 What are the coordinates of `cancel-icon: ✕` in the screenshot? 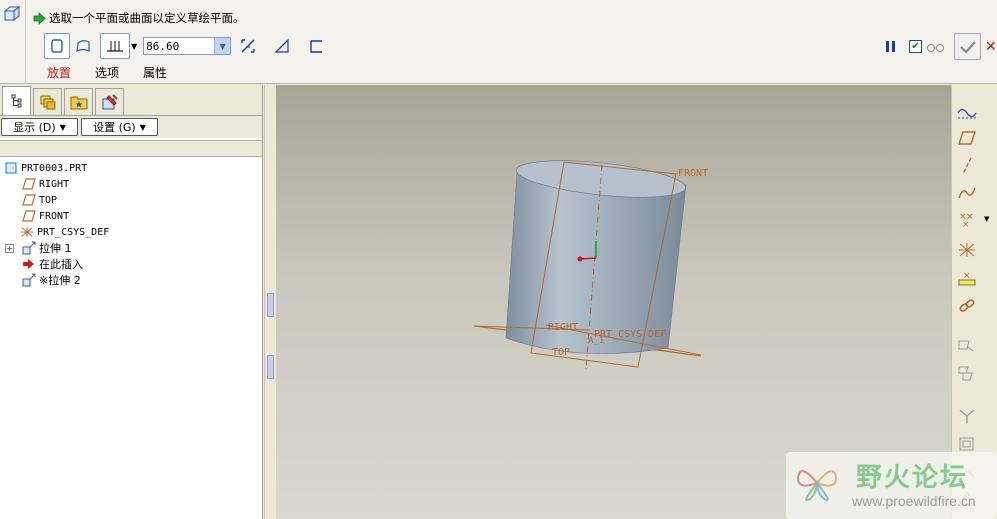 It's located at (991, 47).